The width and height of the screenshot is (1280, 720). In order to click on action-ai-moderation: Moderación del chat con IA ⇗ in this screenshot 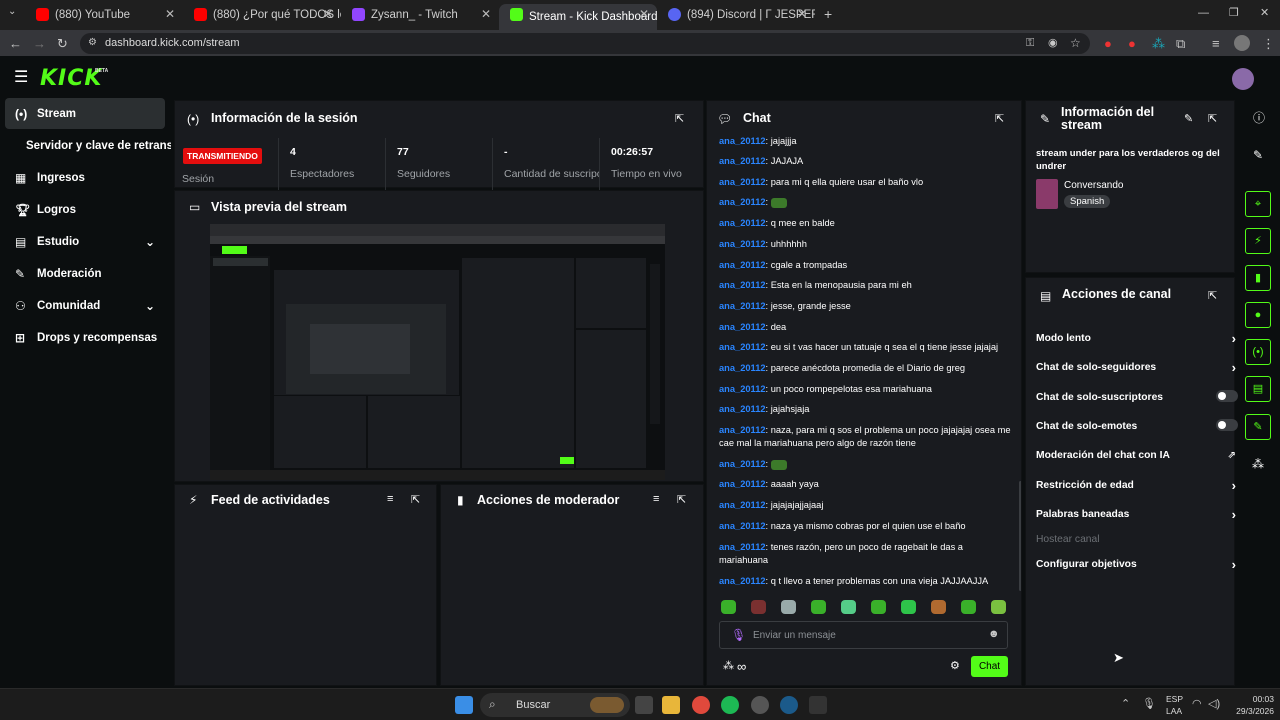, I will do `click(1136, 455)`.